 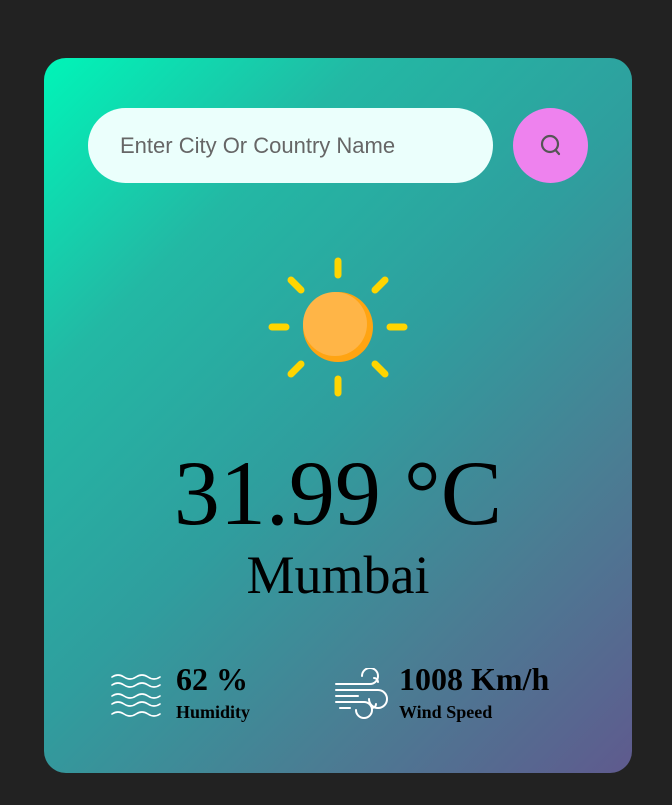 I want to click on wind-speed-value: 1008 Km/h, so click(x=474, y=679).